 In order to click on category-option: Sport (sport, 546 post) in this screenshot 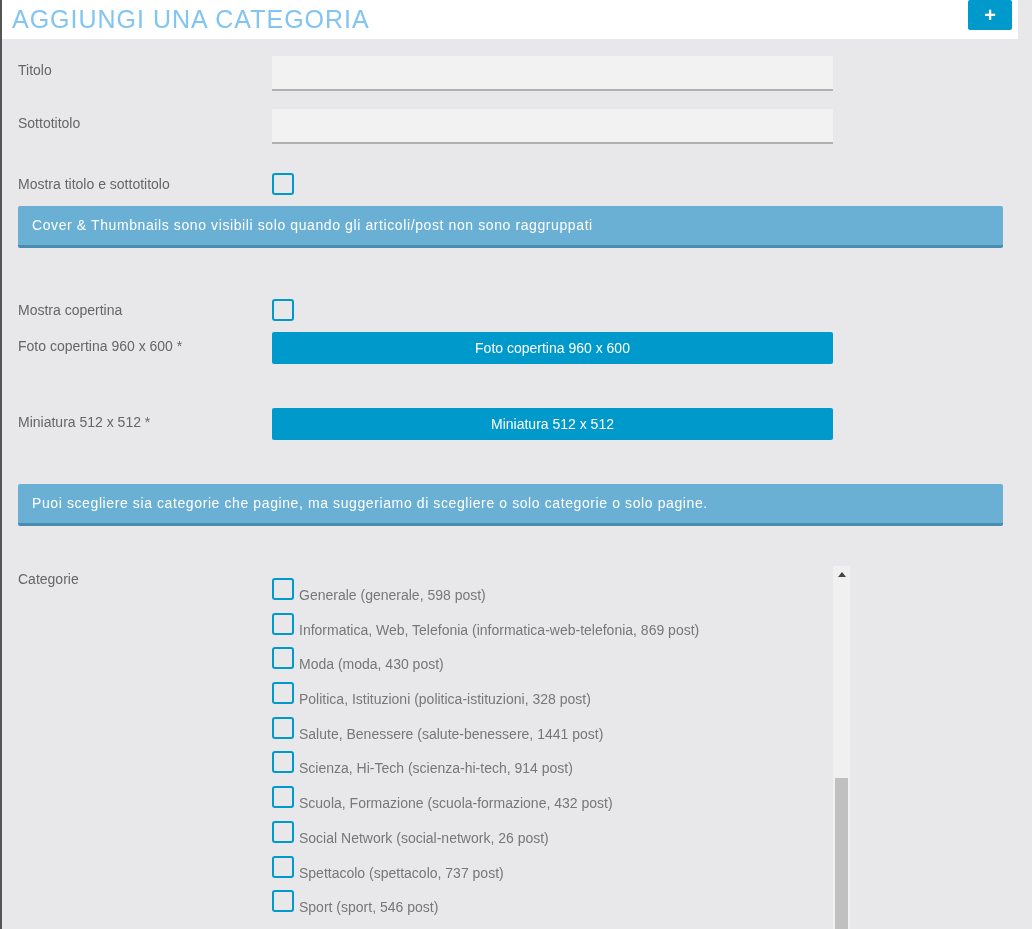, I will do `click(369, 904)`.